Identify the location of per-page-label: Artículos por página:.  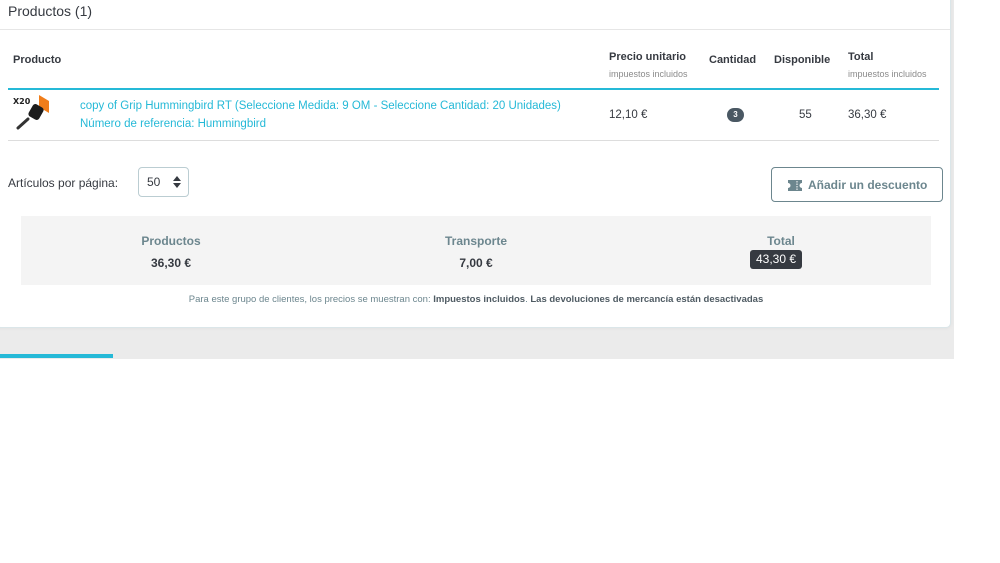
(63, 183).